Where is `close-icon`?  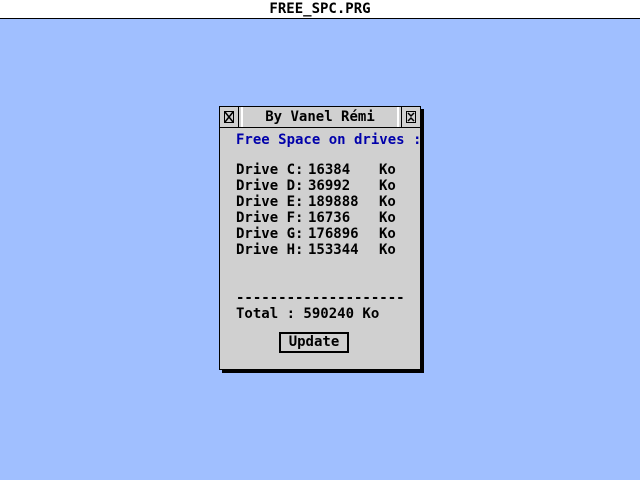 close-icon is located at coordinates (229, 117).